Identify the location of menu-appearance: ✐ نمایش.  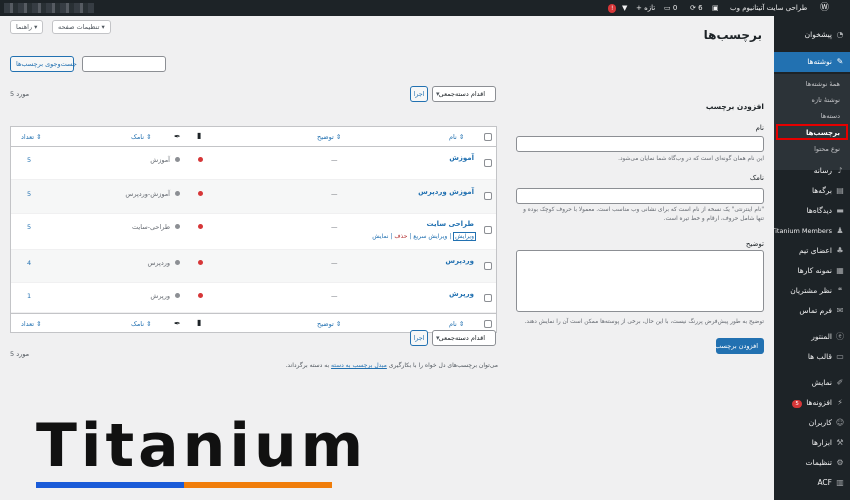
(812, 383).